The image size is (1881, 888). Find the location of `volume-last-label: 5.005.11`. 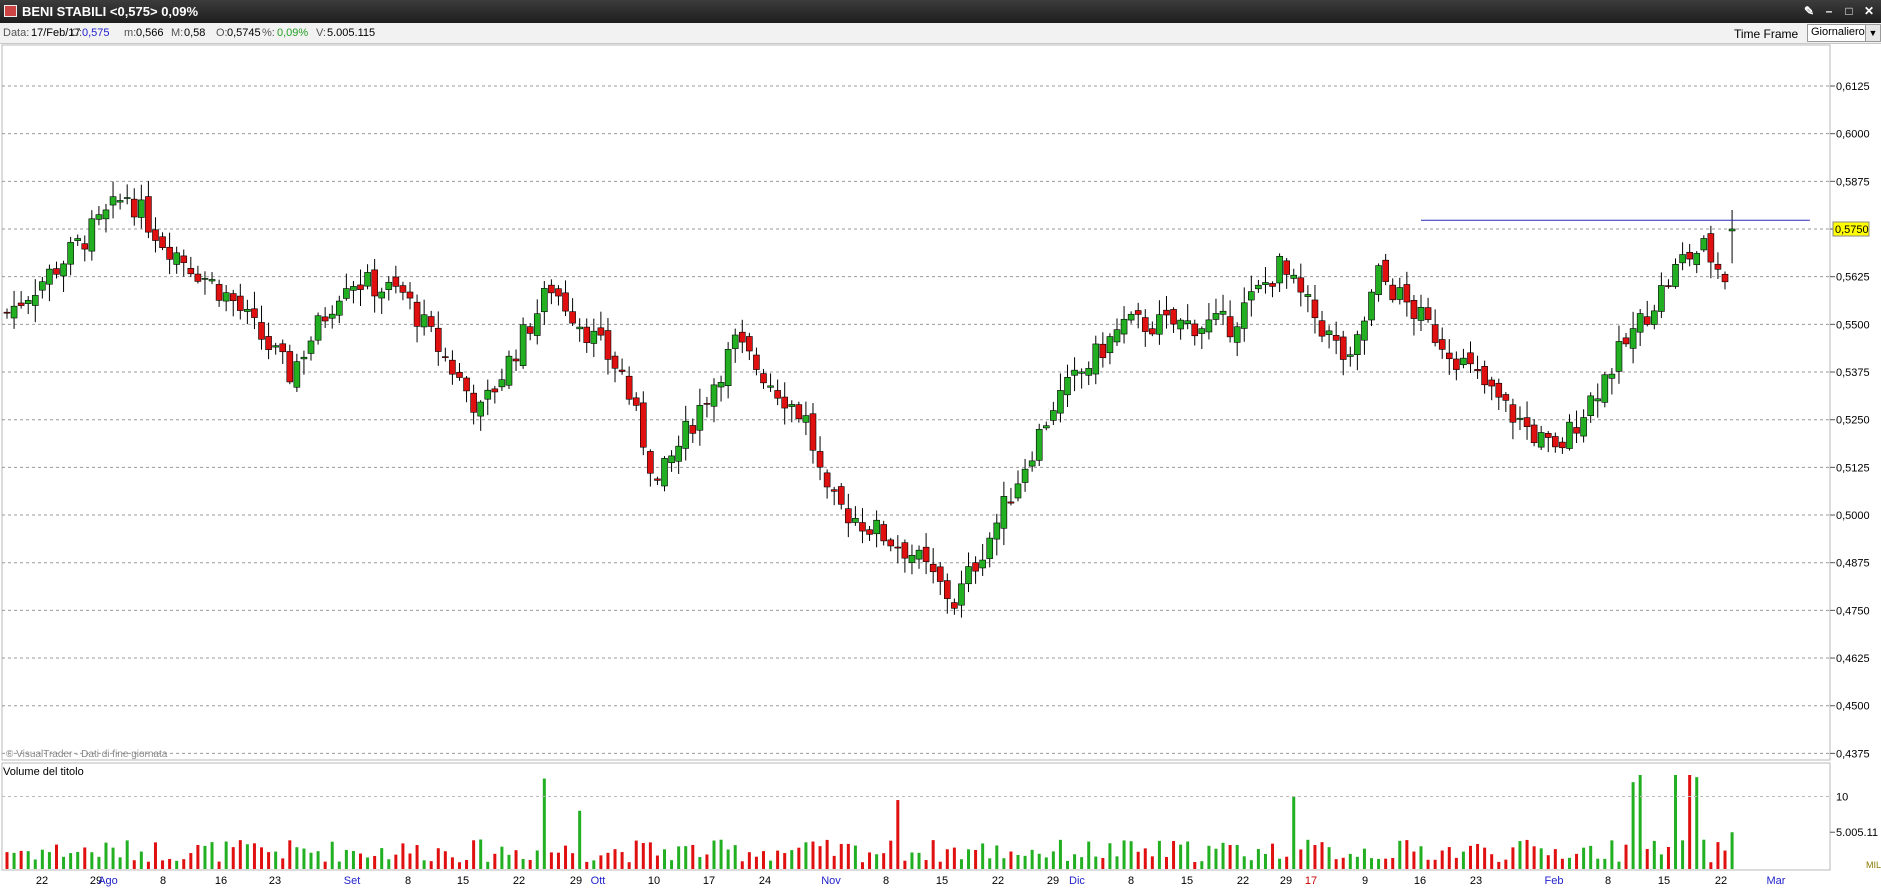

volume-last-label: 5.005.11 is located at coordinates (1857, 833).